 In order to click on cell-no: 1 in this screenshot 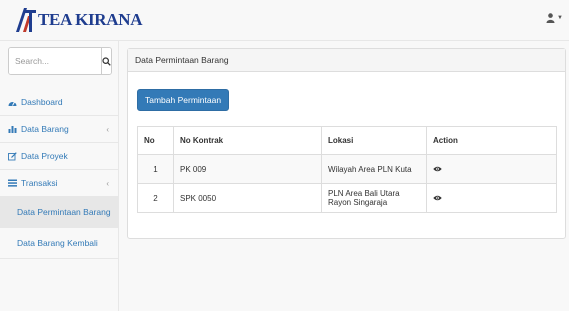, I will do `click(155, 169)`.